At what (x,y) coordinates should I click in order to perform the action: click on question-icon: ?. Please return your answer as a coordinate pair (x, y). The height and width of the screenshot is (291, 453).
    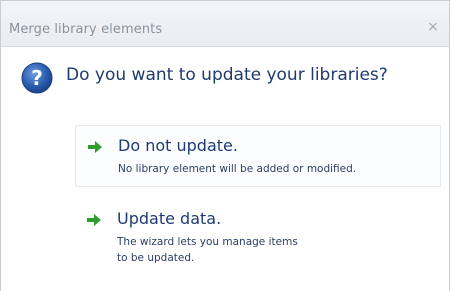
    Looking at the image, I should click on (37, 78).